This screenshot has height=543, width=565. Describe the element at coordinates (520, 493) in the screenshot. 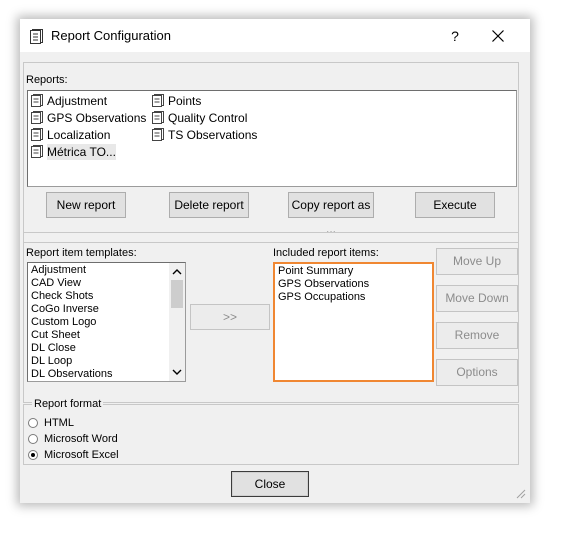

I see `resize-grip-icon` at that location.